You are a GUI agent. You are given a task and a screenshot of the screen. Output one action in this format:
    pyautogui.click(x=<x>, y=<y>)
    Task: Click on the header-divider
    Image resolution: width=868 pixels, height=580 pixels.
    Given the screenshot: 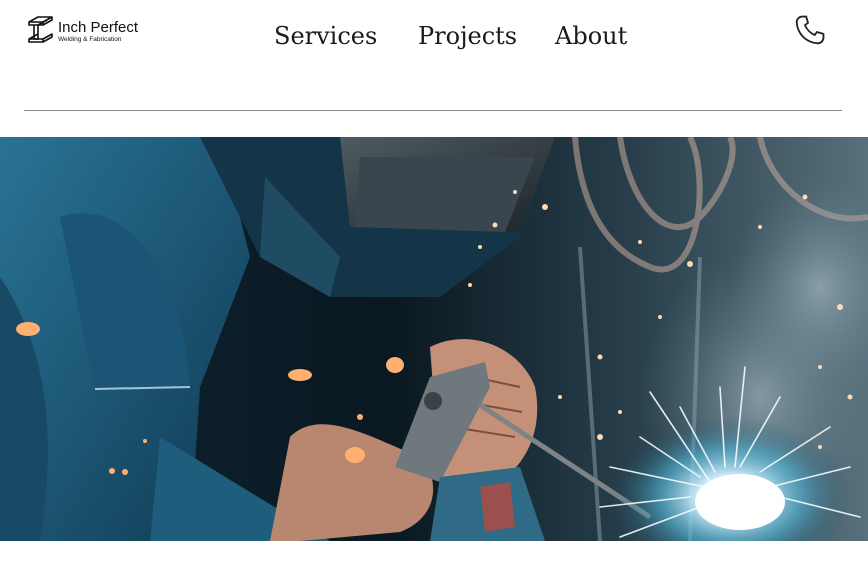 What is the action you would take?
    pyautogui.click(x=433, y=110)
    